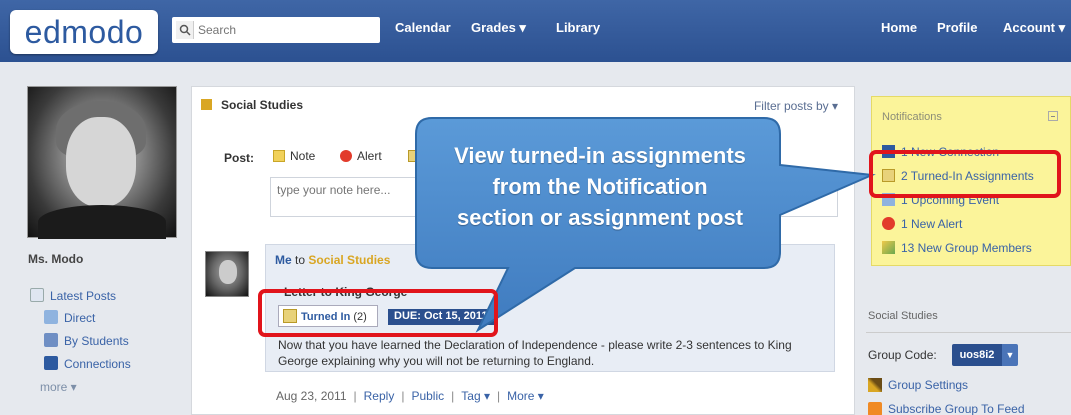 The width and height of the screenshot is (1071, 415). I want to click on highlight-notification, so click(965, 174).